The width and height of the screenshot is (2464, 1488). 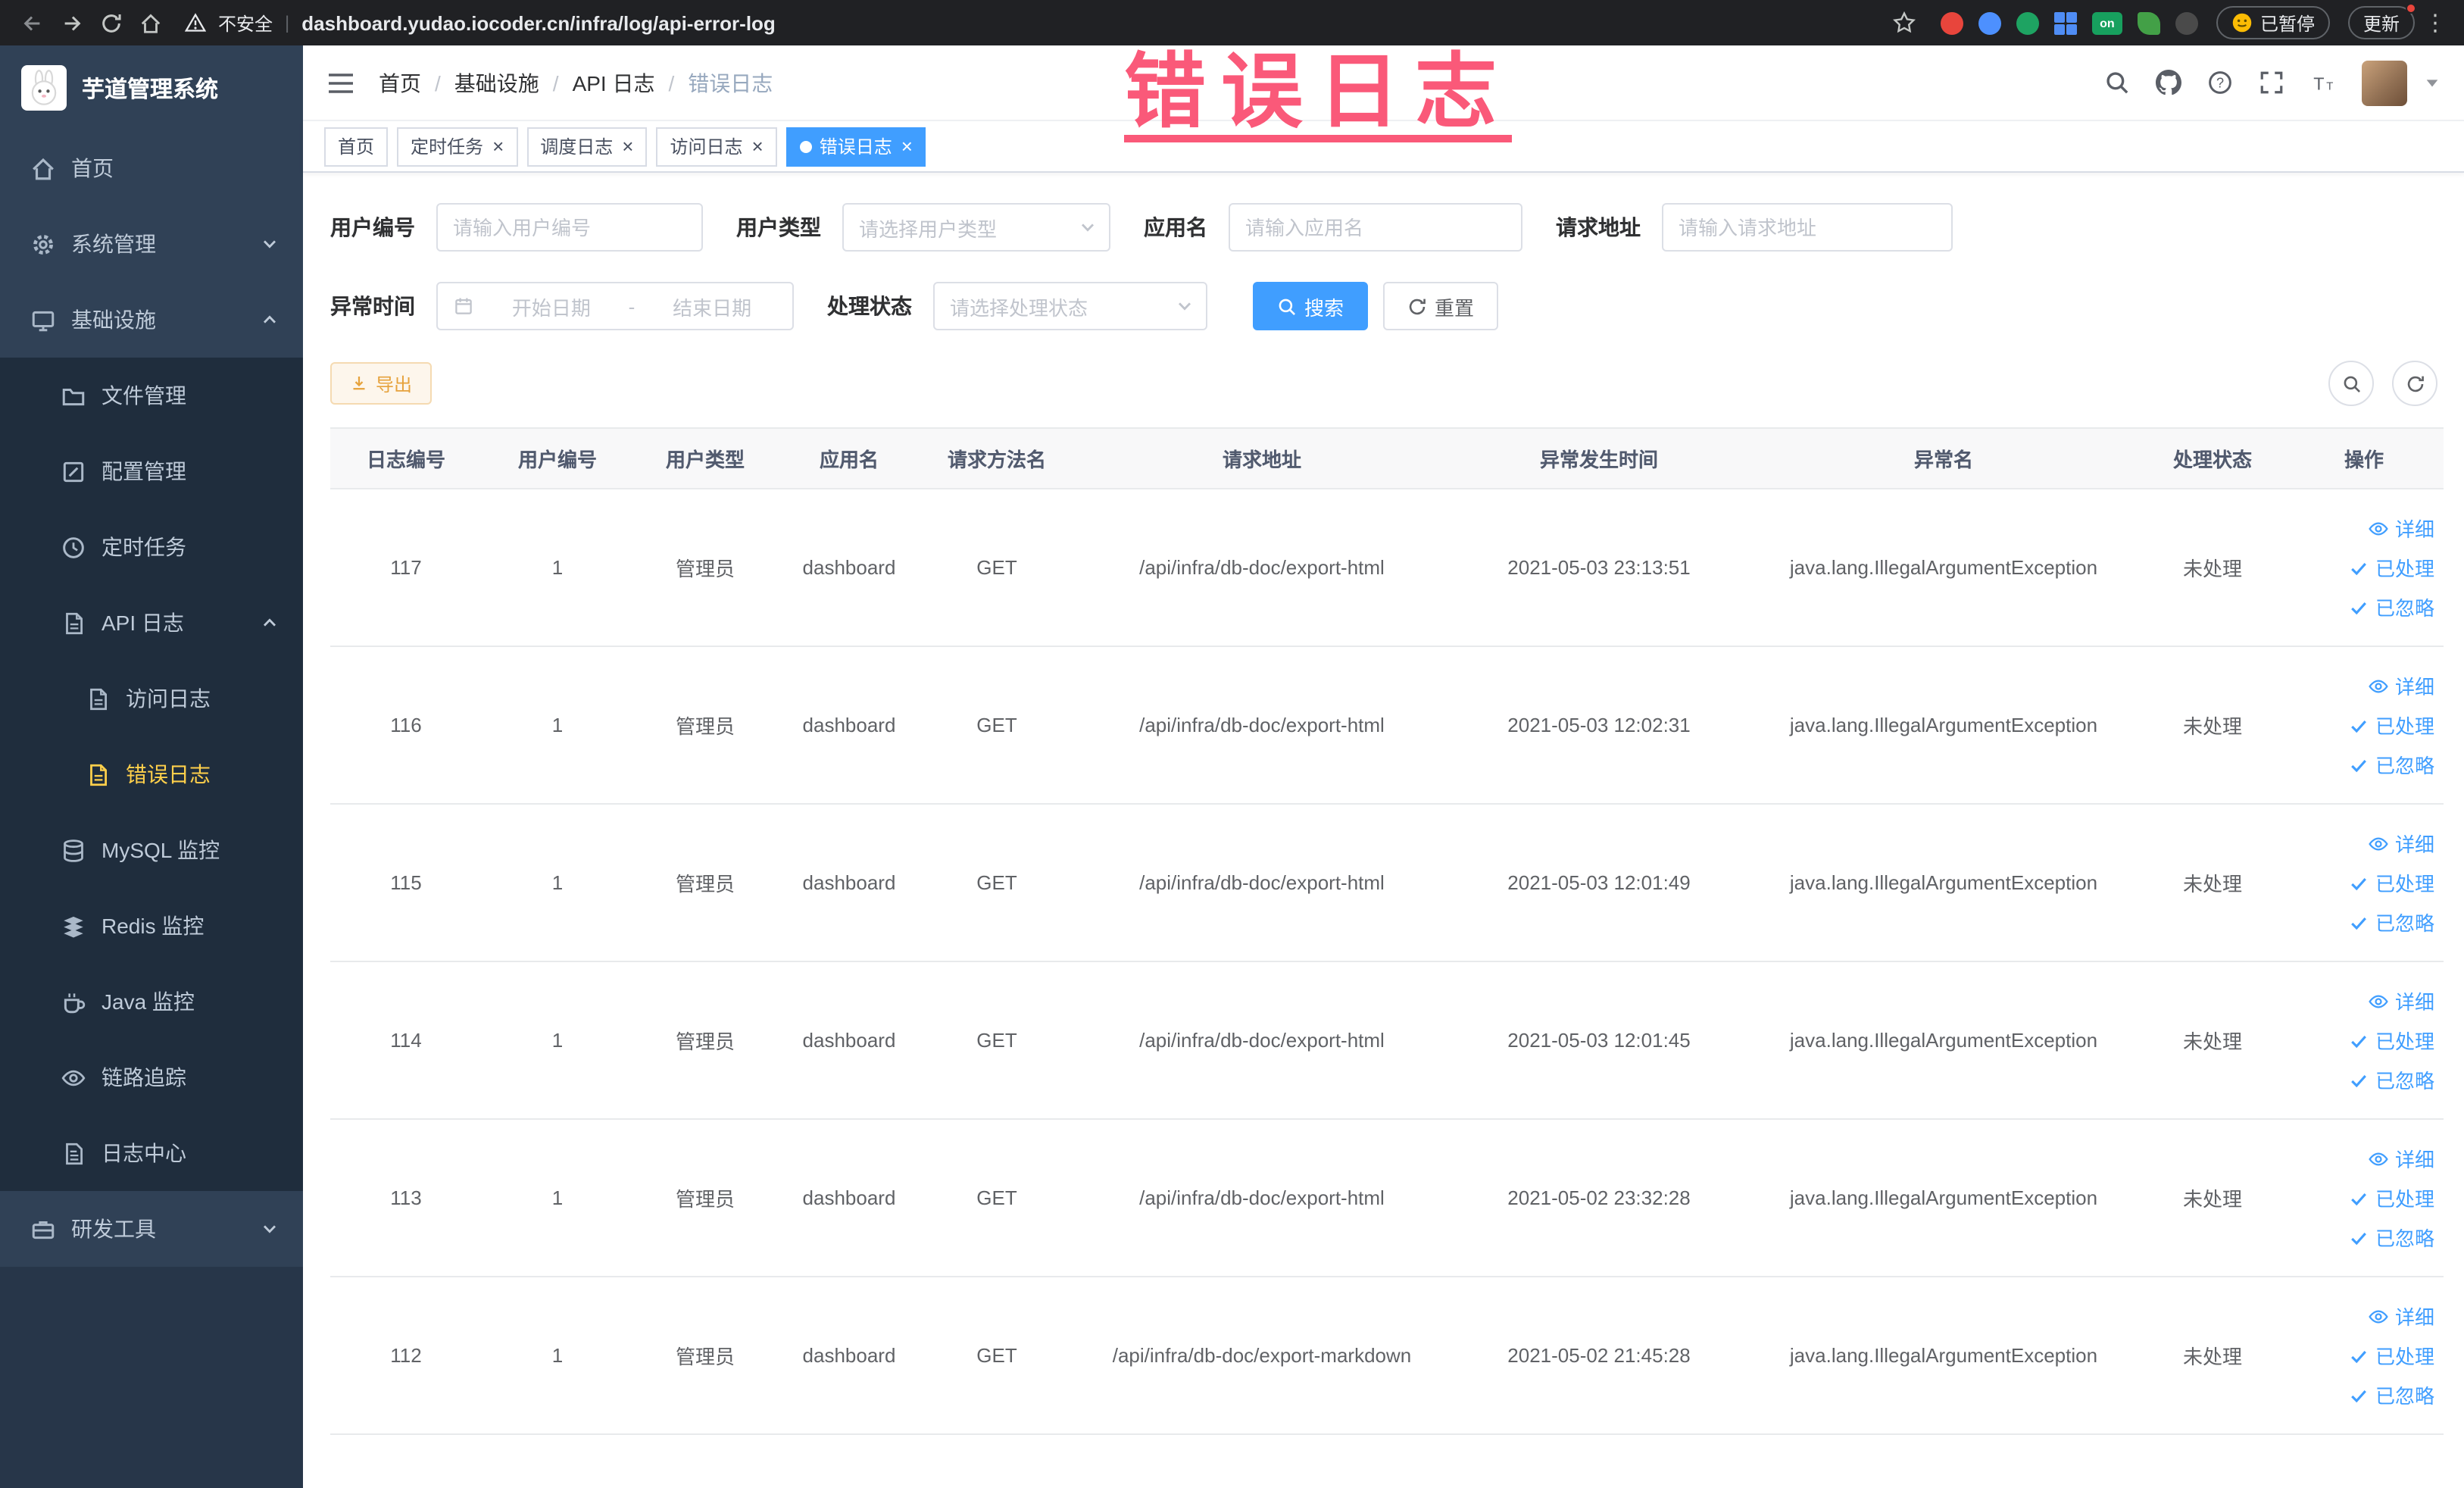 I want to click on sidebar-item-file: 文件管理, so click(x=151, y=395).